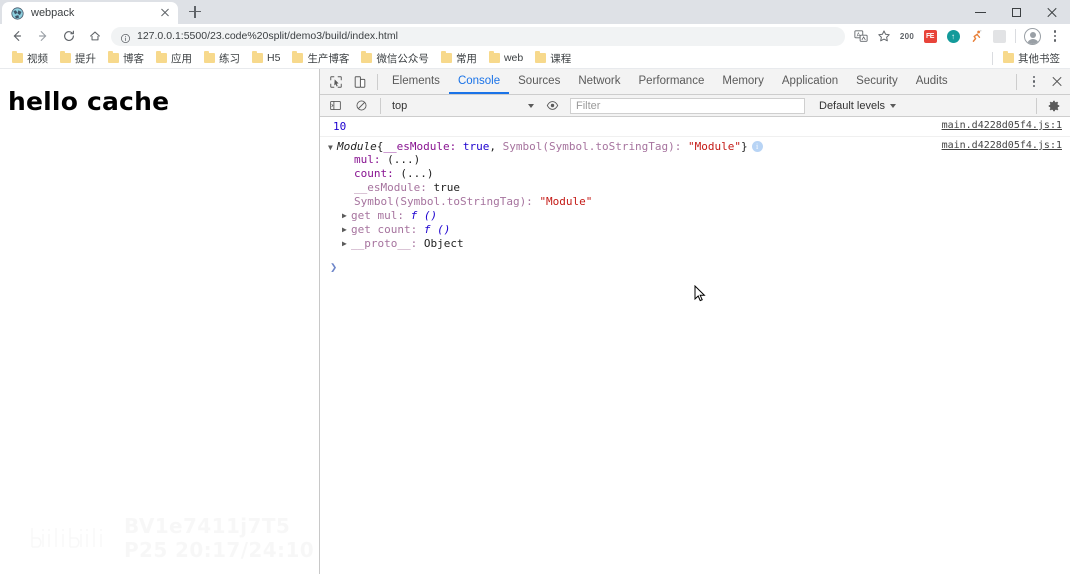 This screenshot has width=1070, height=574. I want to click on extension-teal-label: ↑, so click(953, 36).